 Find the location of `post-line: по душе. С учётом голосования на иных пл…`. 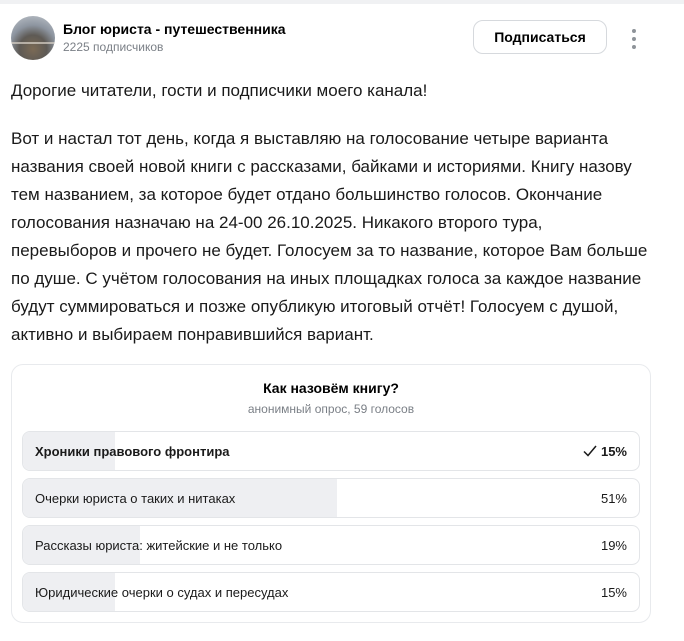

post-line: по душе. С учётом голосования на иных пл… is located at coordinates (326, 278).